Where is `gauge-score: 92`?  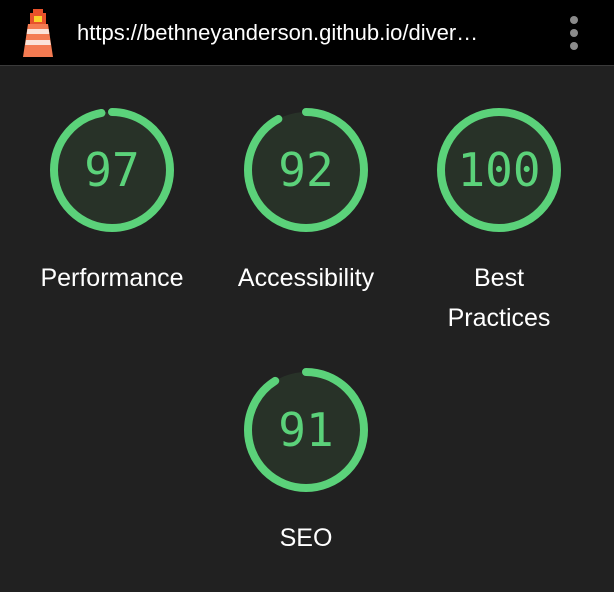
gauge-score: 92 is located at coordinates (305, 170).